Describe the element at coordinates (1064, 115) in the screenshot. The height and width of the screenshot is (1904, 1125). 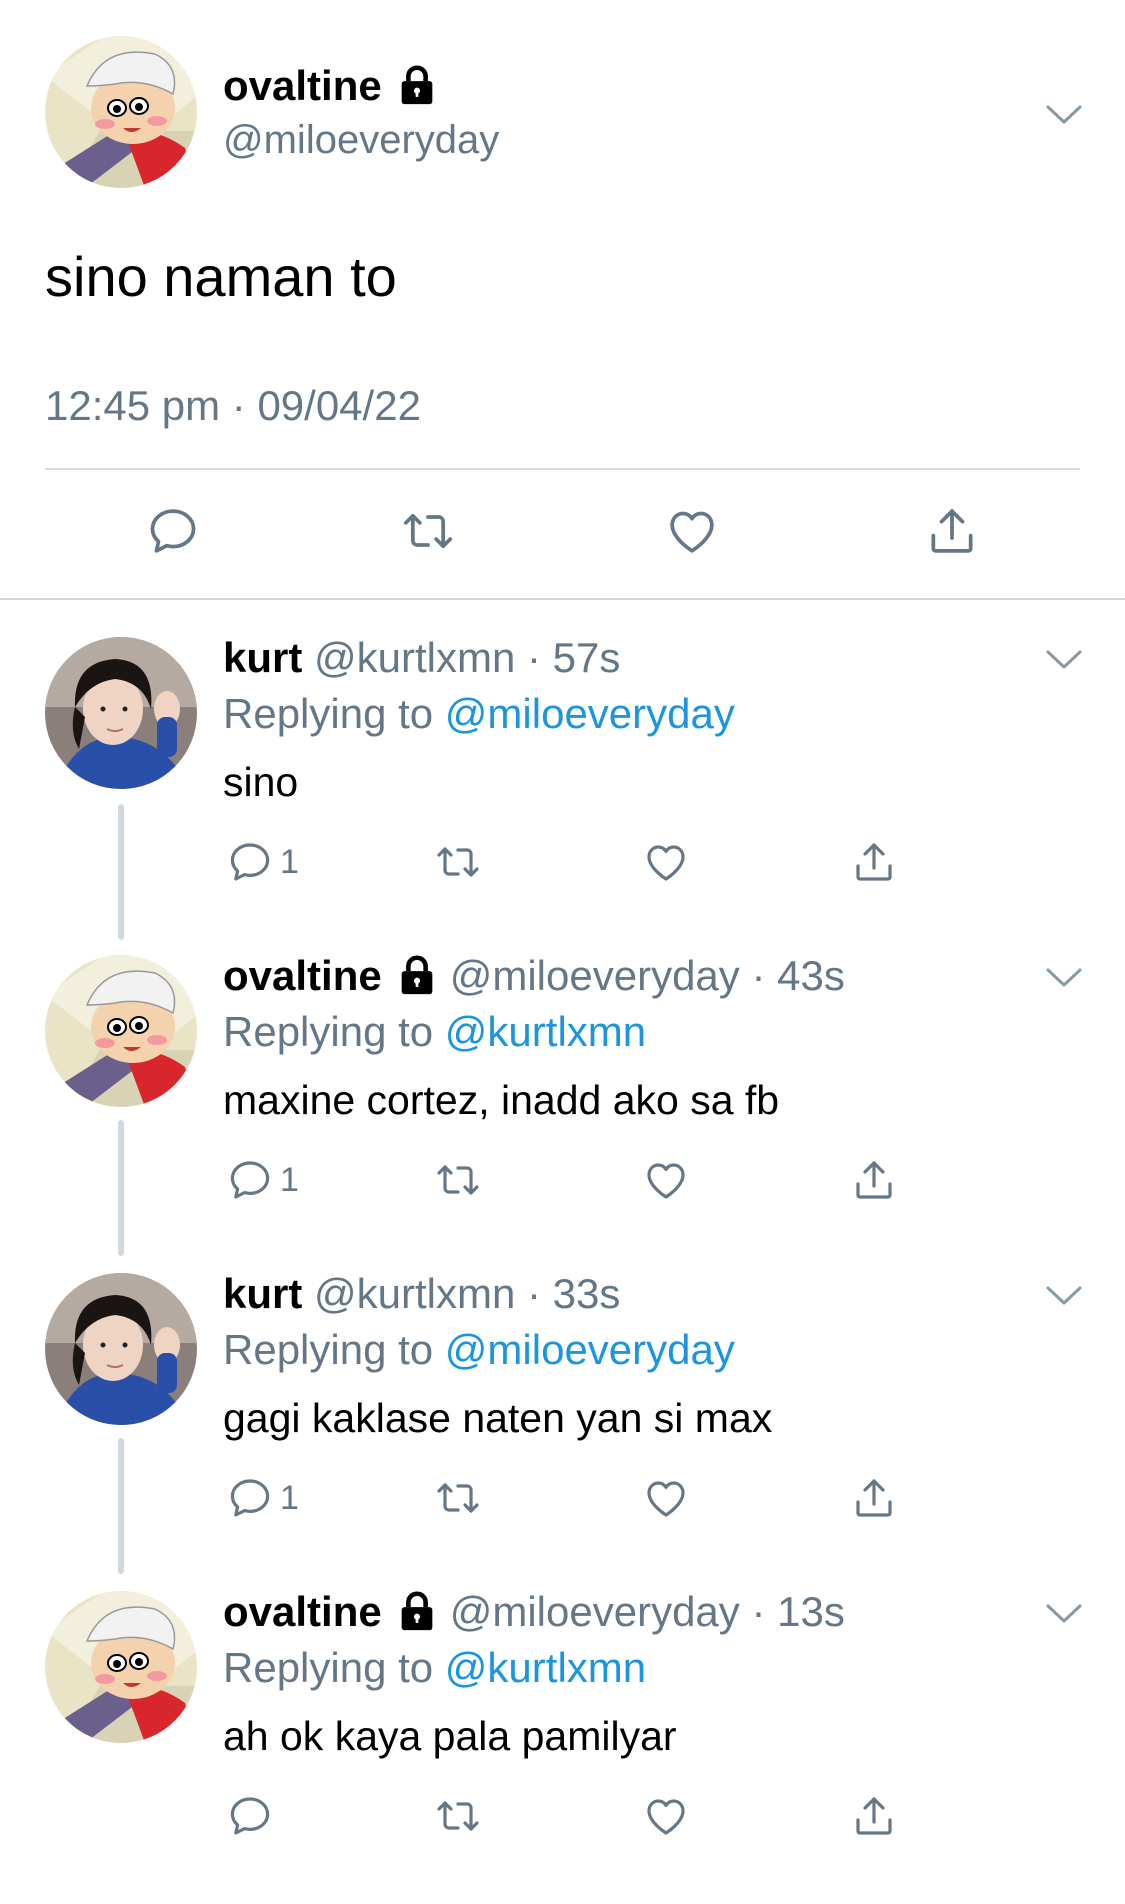
I see `tweet-menu-chevron-down-icon` at that location.